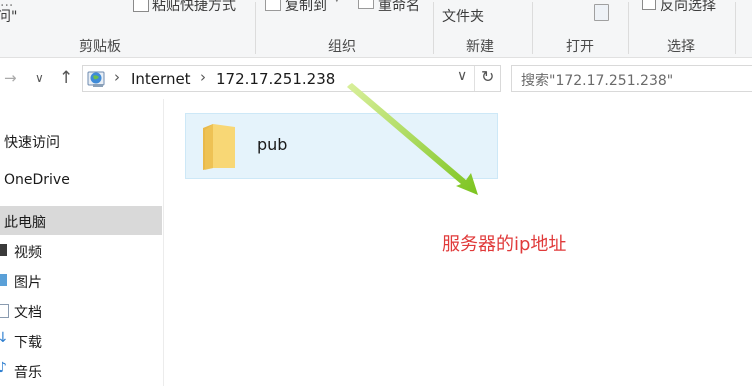  Describe the element at coordinates (462, 76) in the screenshot. I see `address-dropdown-icon: ∨` at that location.